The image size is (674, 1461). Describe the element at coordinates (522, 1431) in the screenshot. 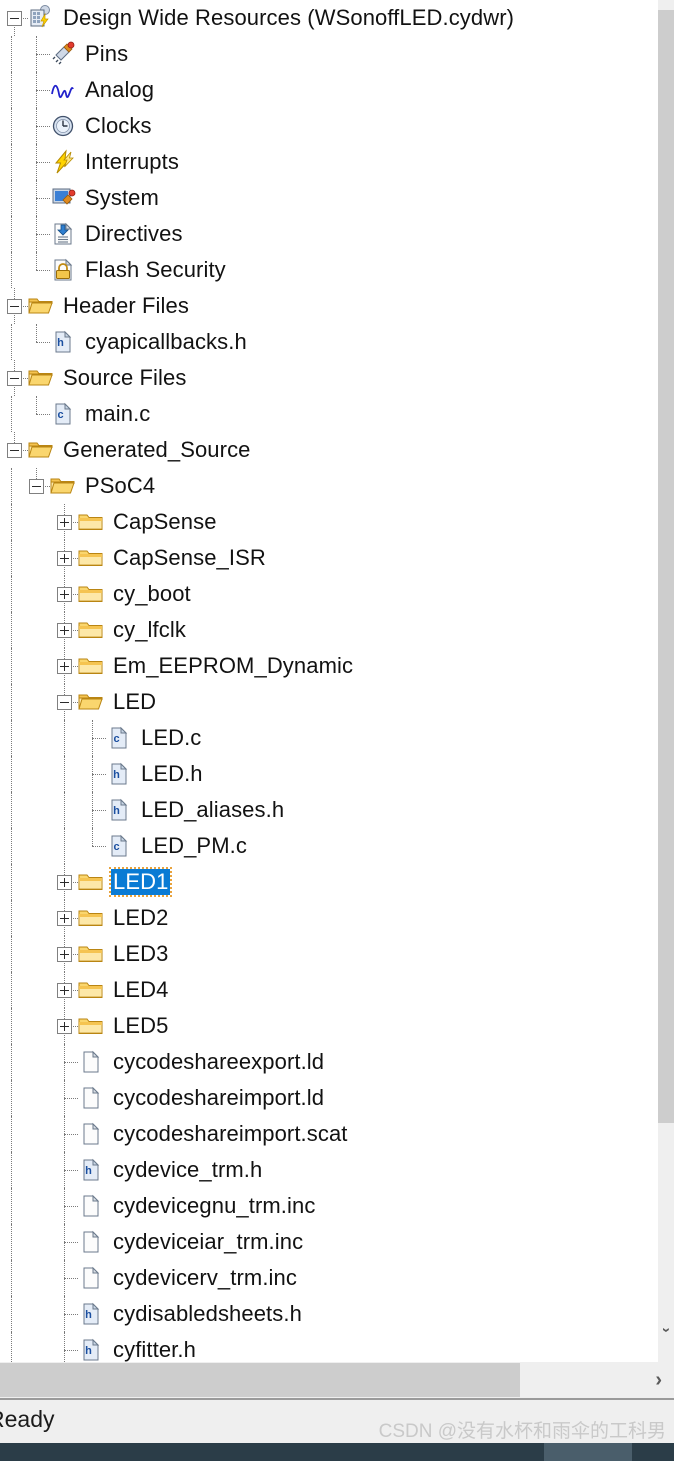

I see `csdn-watermark: CSDN @没有水杯和雨伞的工科男` at that location.